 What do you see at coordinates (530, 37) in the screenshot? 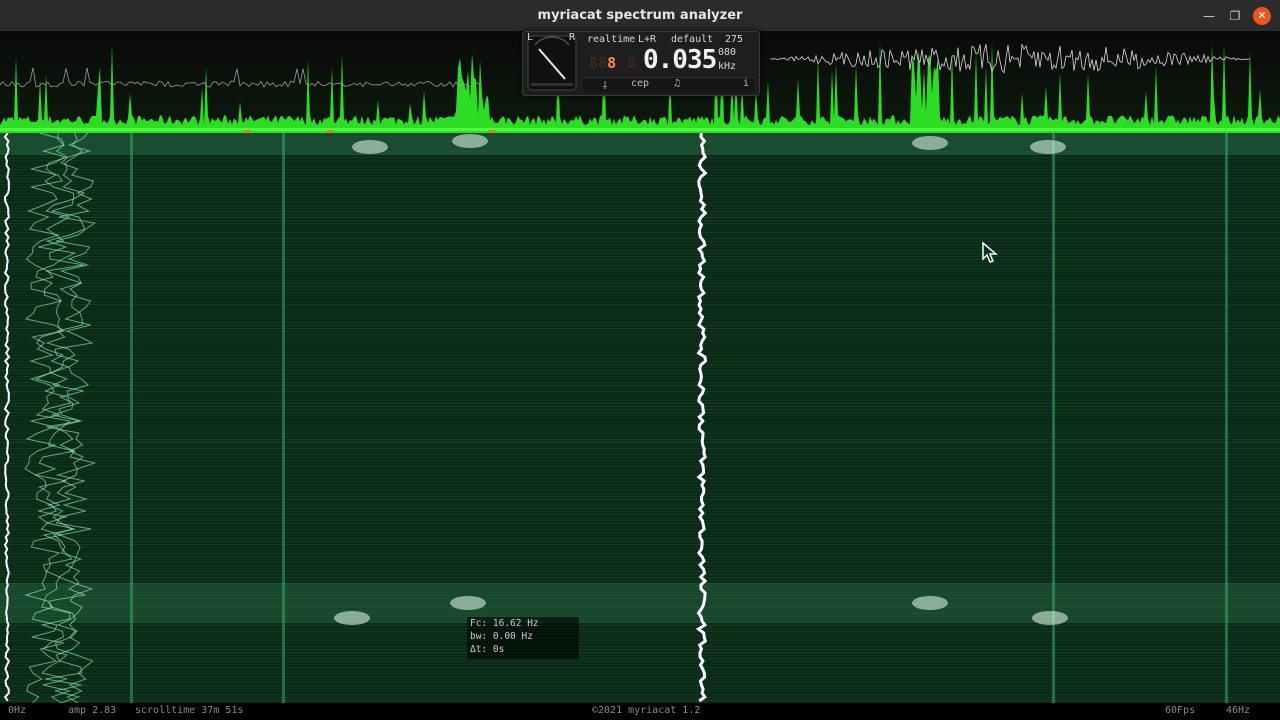
I see `meter-left-label: L` at bounding box center [530, 37].